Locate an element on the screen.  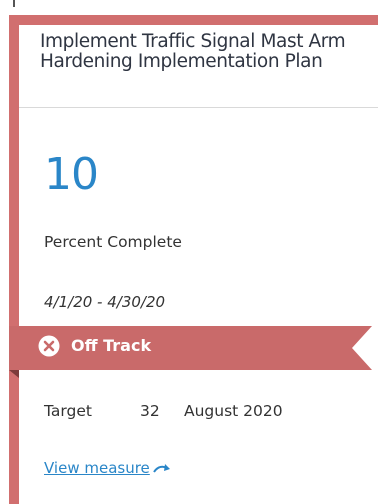
arrow-right-icon is located at coordinates (161, 468).